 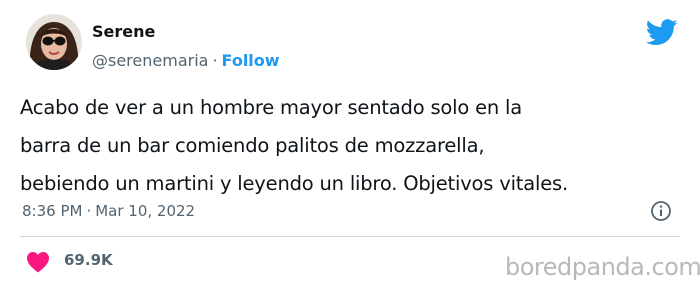 I want to click on watermark: boredpanda.com, so click(x=602, y=267).